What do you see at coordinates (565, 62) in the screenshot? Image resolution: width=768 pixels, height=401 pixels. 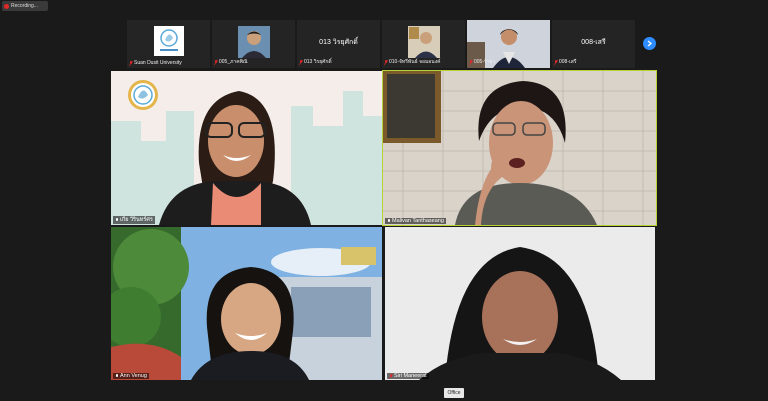 I see `thumb-name: 008-เสรี` at bounding box center [565, 62].